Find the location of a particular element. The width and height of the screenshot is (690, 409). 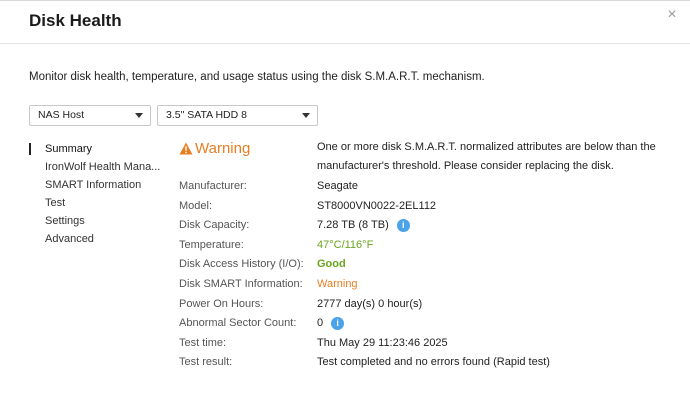

status-heading: Warning is located at coordinates (214, 148).